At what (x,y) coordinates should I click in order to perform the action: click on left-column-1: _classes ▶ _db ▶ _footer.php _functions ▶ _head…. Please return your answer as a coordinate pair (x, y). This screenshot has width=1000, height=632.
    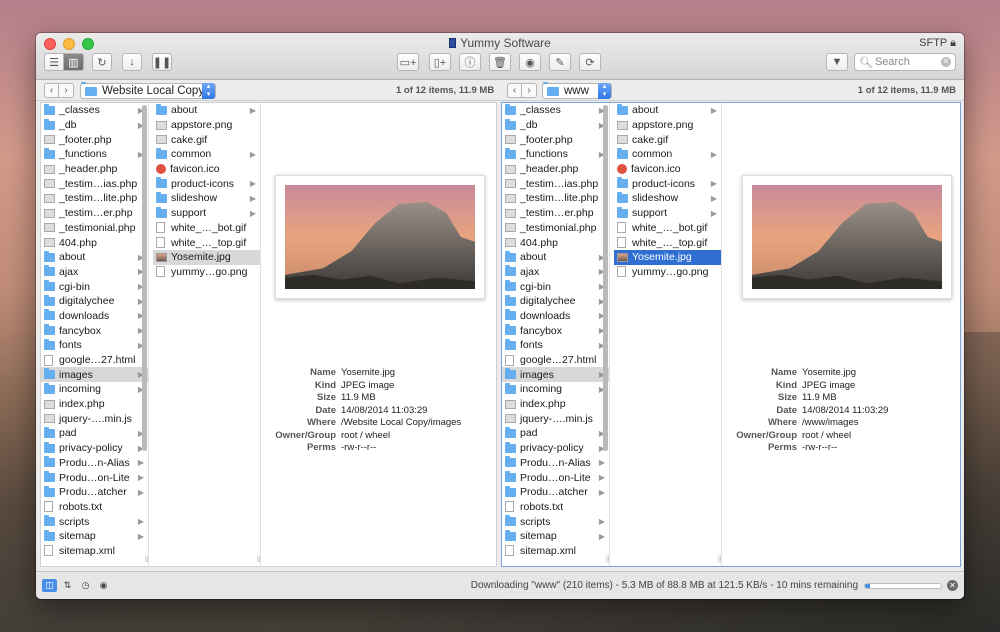
    Looking at the image, I should click on (95, 334).